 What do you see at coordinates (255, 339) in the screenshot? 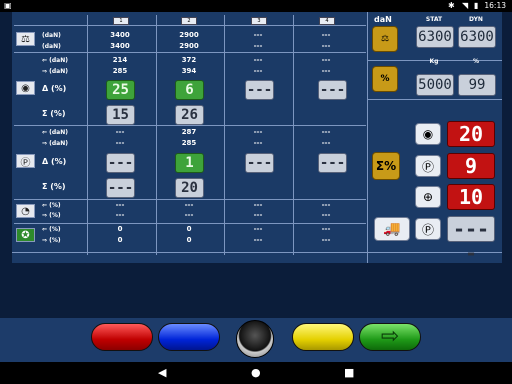
I see `round-button` at bounding box center [255, 339].